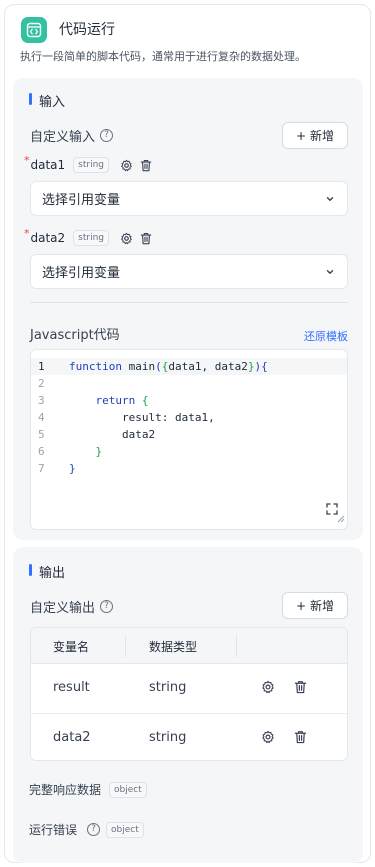 This screenshot has height=867, width=375. What do you see at coordinates (72, 606) in the screenshot?
I see `custom-output-label: 自定义输出 ?` at bounding box center [72, 606].